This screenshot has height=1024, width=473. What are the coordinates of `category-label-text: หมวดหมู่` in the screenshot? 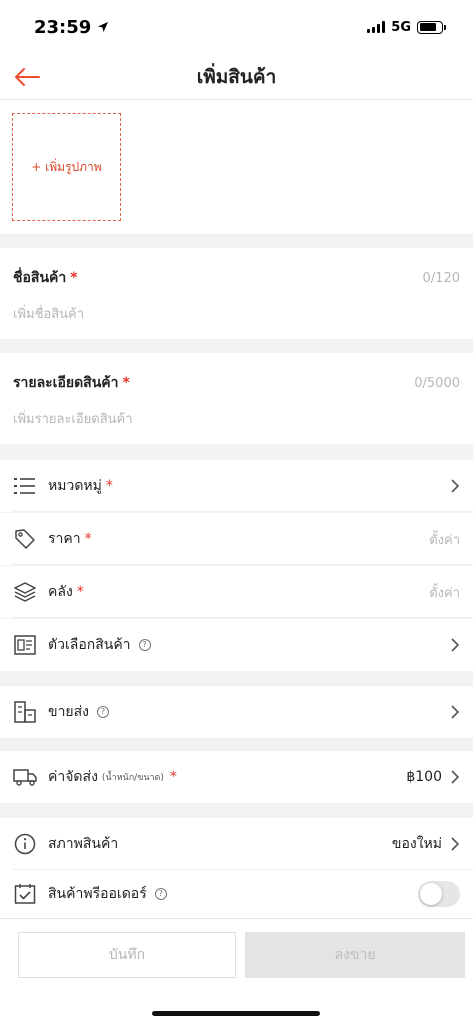 It's located at (75, 486).